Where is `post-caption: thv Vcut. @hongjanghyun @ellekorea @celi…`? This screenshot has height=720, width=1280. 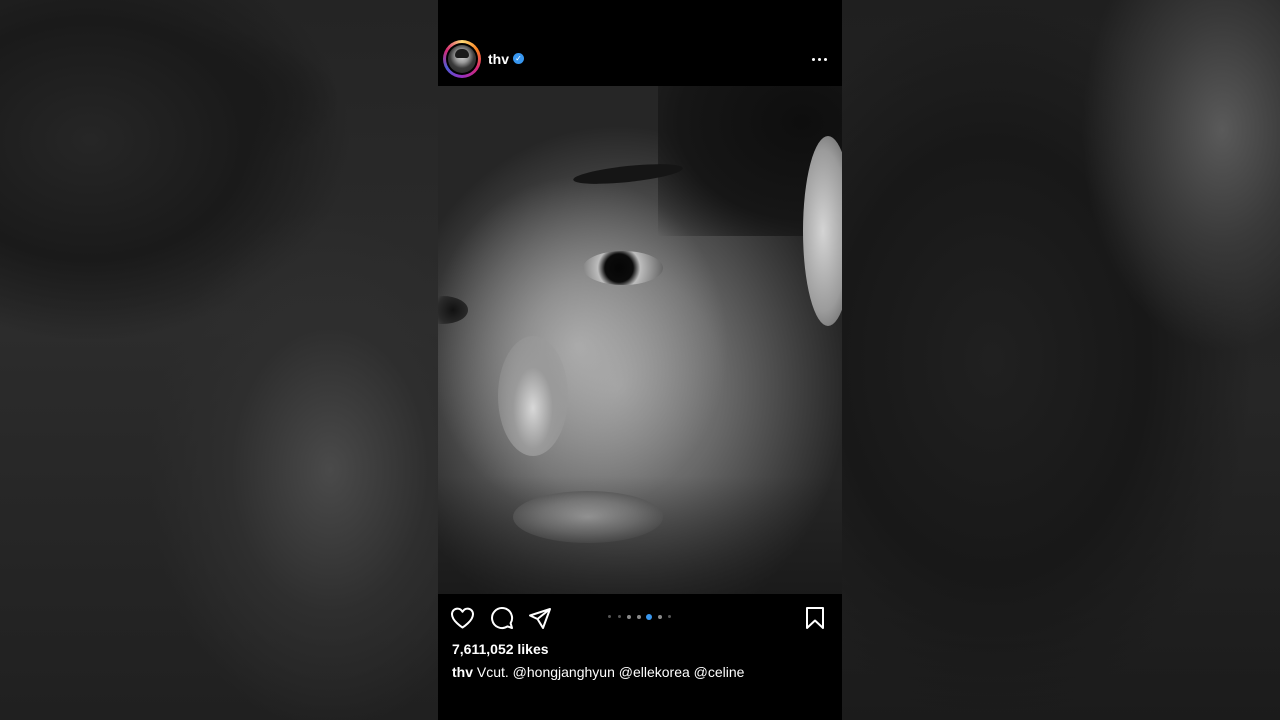
post-caption: thv Vcut. @hongjanghyun @ellekorea @celi… is located at coordinates (598, 672).